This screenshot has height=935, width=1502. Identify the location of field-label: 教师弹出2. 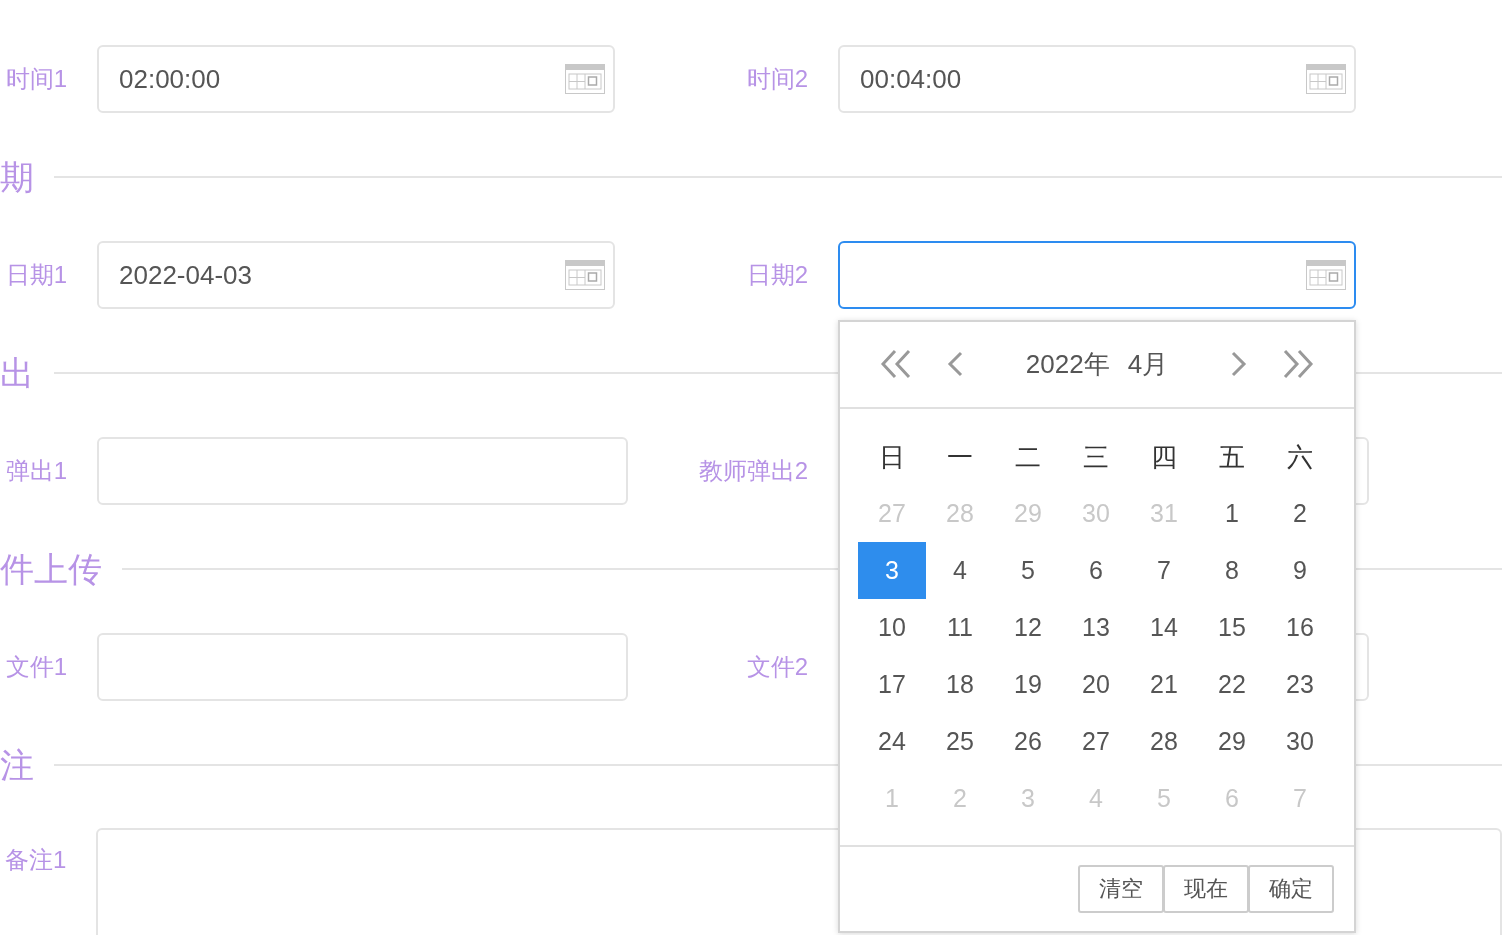
(752, 471).